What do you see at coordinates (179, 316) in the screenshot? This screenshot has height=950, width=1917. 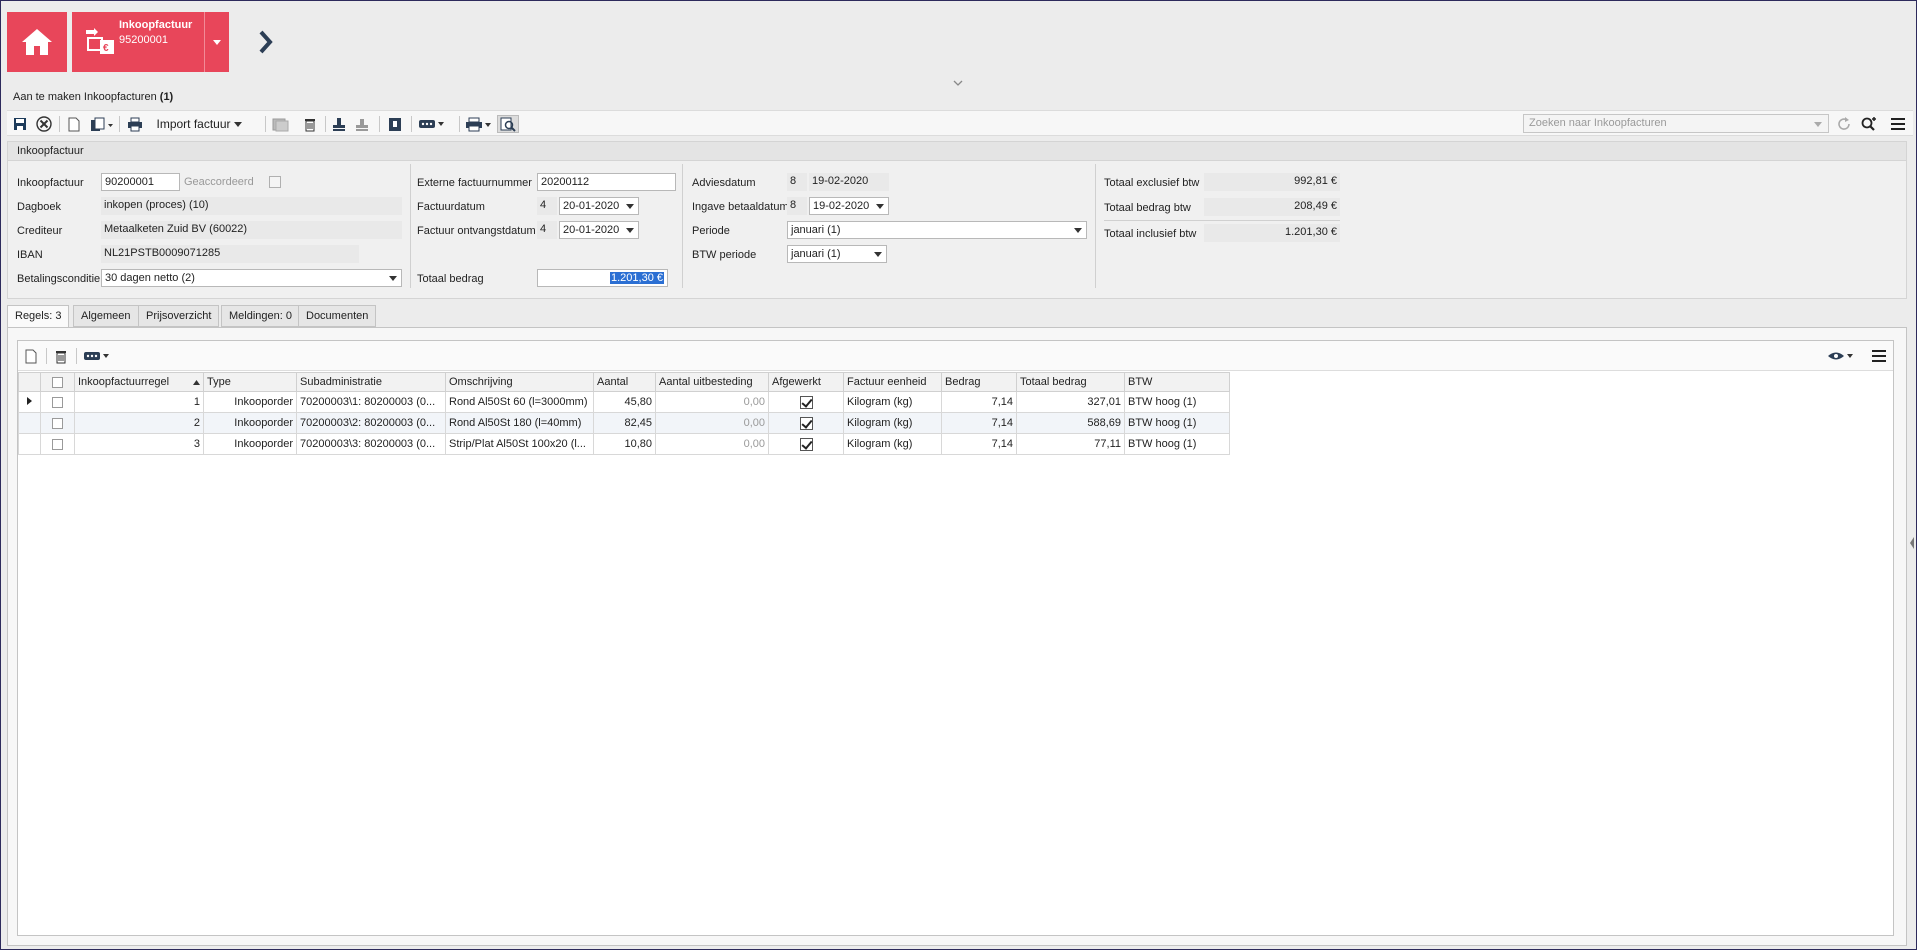 I see `tab-prijsoverzicht: Prijsoverzicht` at bounding box center [179, 316].